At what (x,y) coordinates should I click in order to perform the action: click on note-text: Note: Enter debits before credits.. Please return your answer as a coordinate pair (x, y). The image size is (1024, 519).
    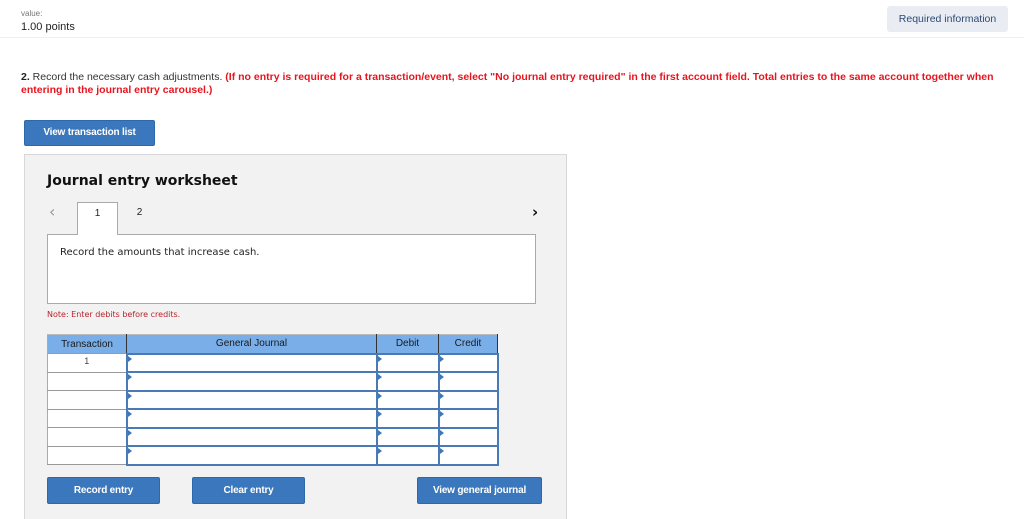
    Looking at the image, I should click on (114, 314).